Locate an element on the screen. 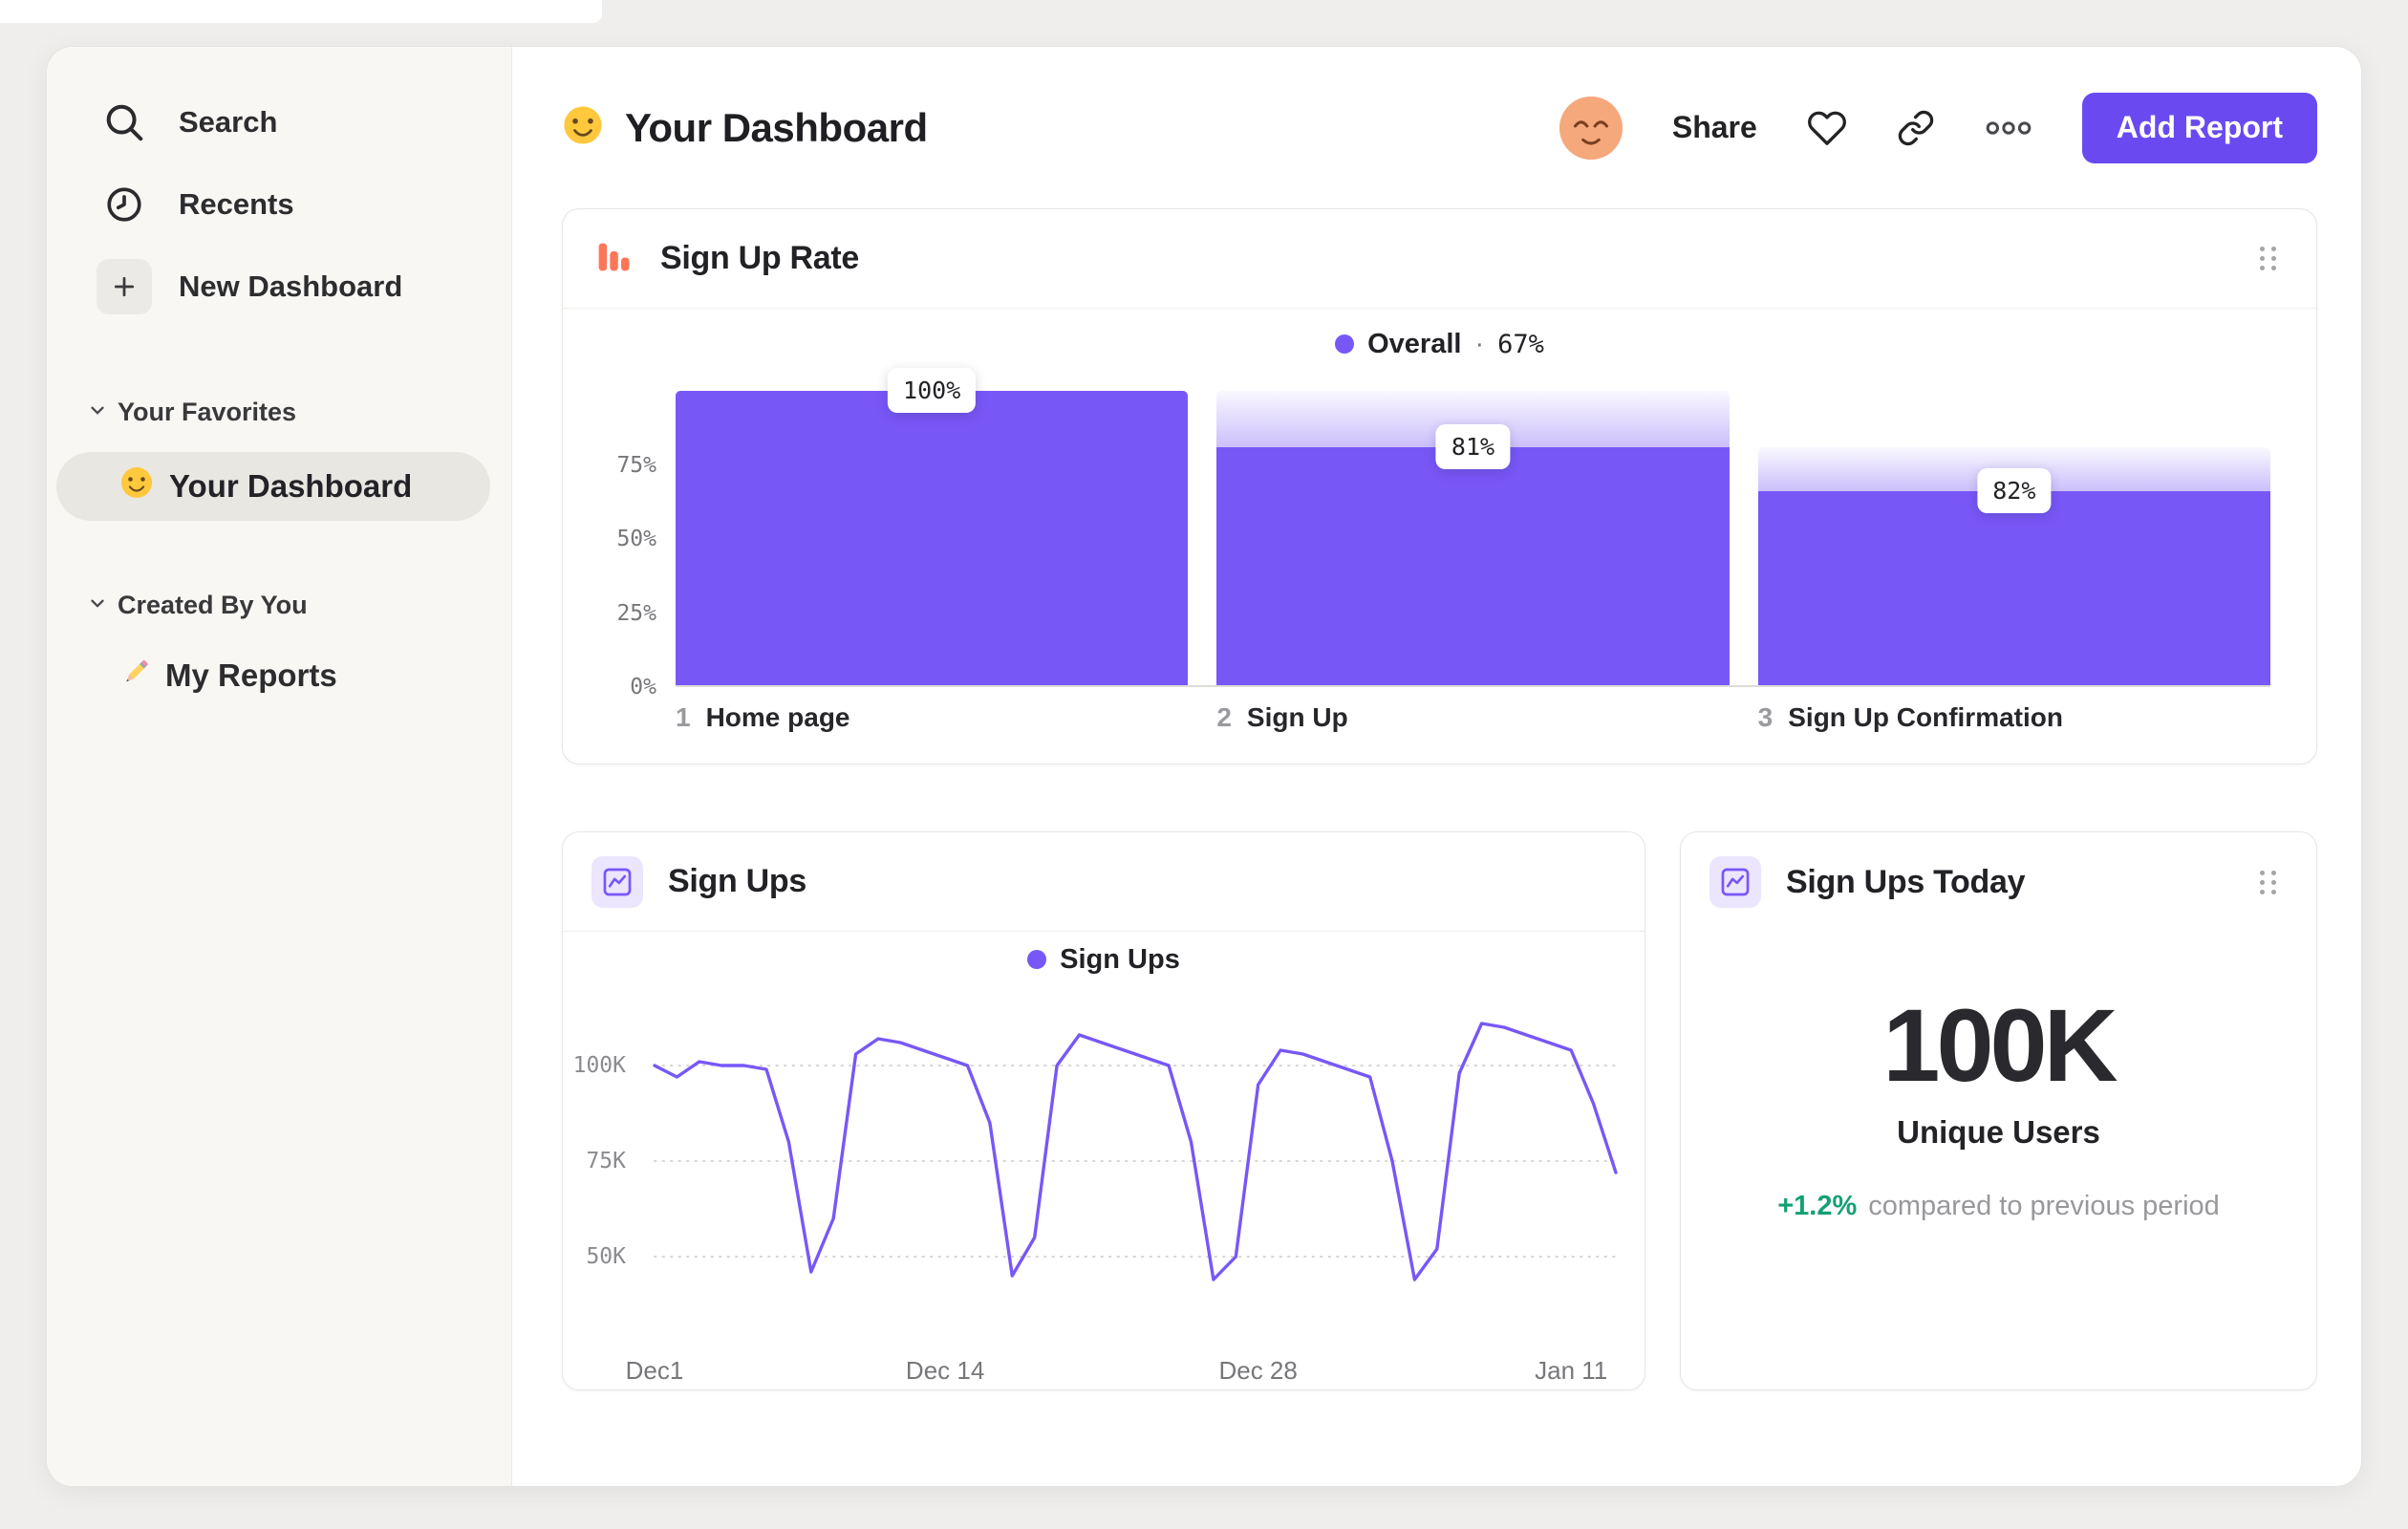 The width and height of the screenshot is (2408, 1529). search-icon is located at coordinates (125, 122).